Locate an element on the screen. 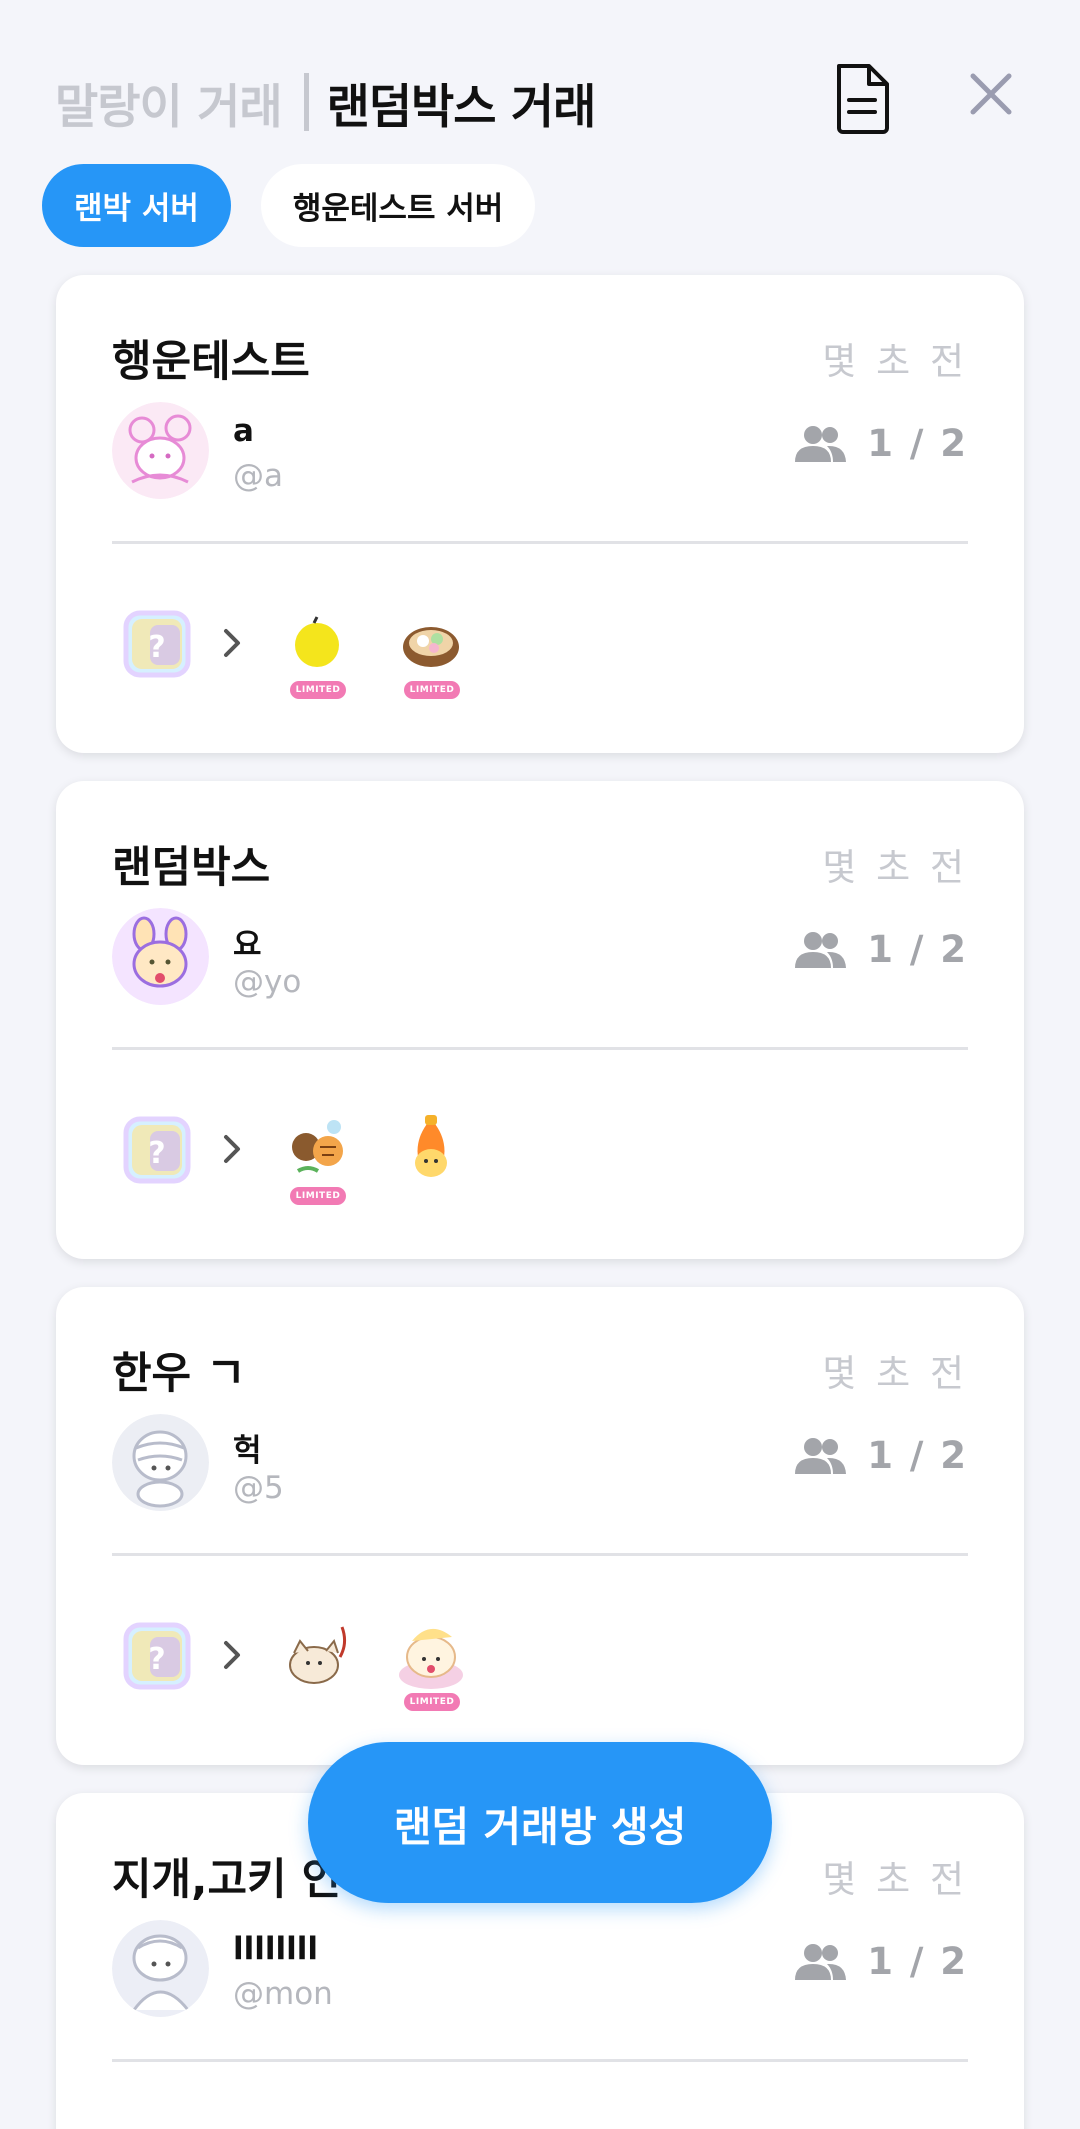  room-title: 한우 ㄱ is located at coordinates (179, 1374).